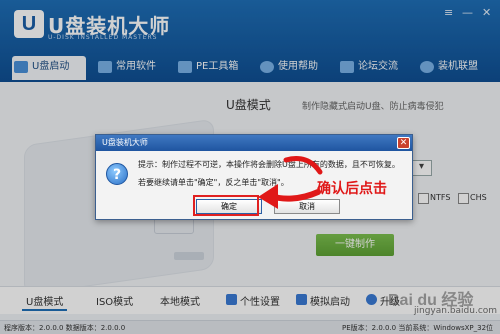 The width and height of the screenshot is (500, 334). Describe the element at coordinates (352, 189) in the screenshot. I see `annotation-text: 确认后点击` at that location.